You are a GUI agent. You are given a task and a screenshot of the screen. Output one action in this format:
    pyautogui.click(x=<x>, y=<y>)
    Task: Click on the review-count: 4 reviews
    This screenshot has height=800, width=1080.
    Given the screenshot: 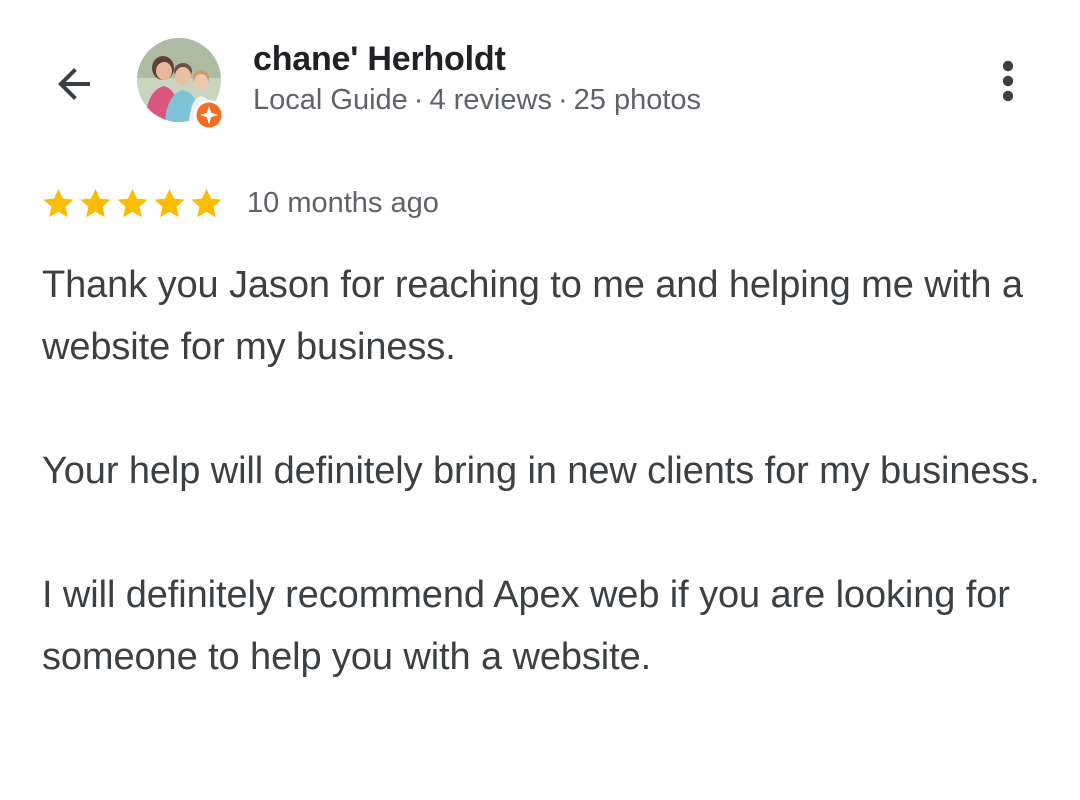 What is the action you would take?
    pyautogui.click(x=490, y=100)
    